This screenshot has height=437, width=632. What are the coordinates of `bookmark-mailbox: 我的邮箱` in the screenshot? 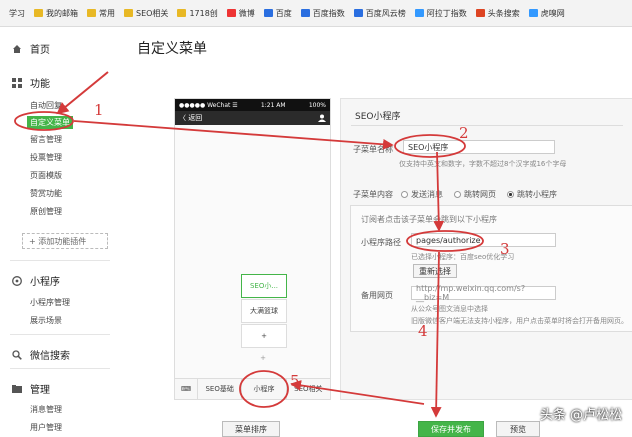 It's located at (56, 13).